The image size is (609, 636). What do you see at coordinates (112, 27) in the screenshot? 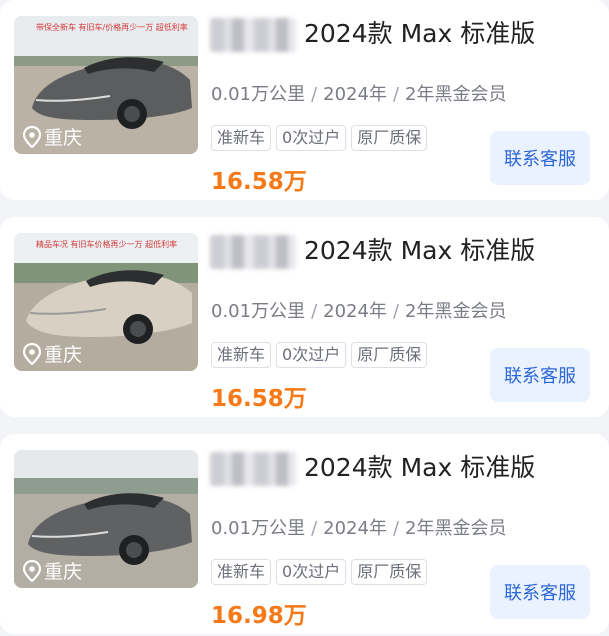
I see `photo-promo-text: 带保全新车 有旧车/价格再少一万 超低利率` at bounding box center [112, 27].